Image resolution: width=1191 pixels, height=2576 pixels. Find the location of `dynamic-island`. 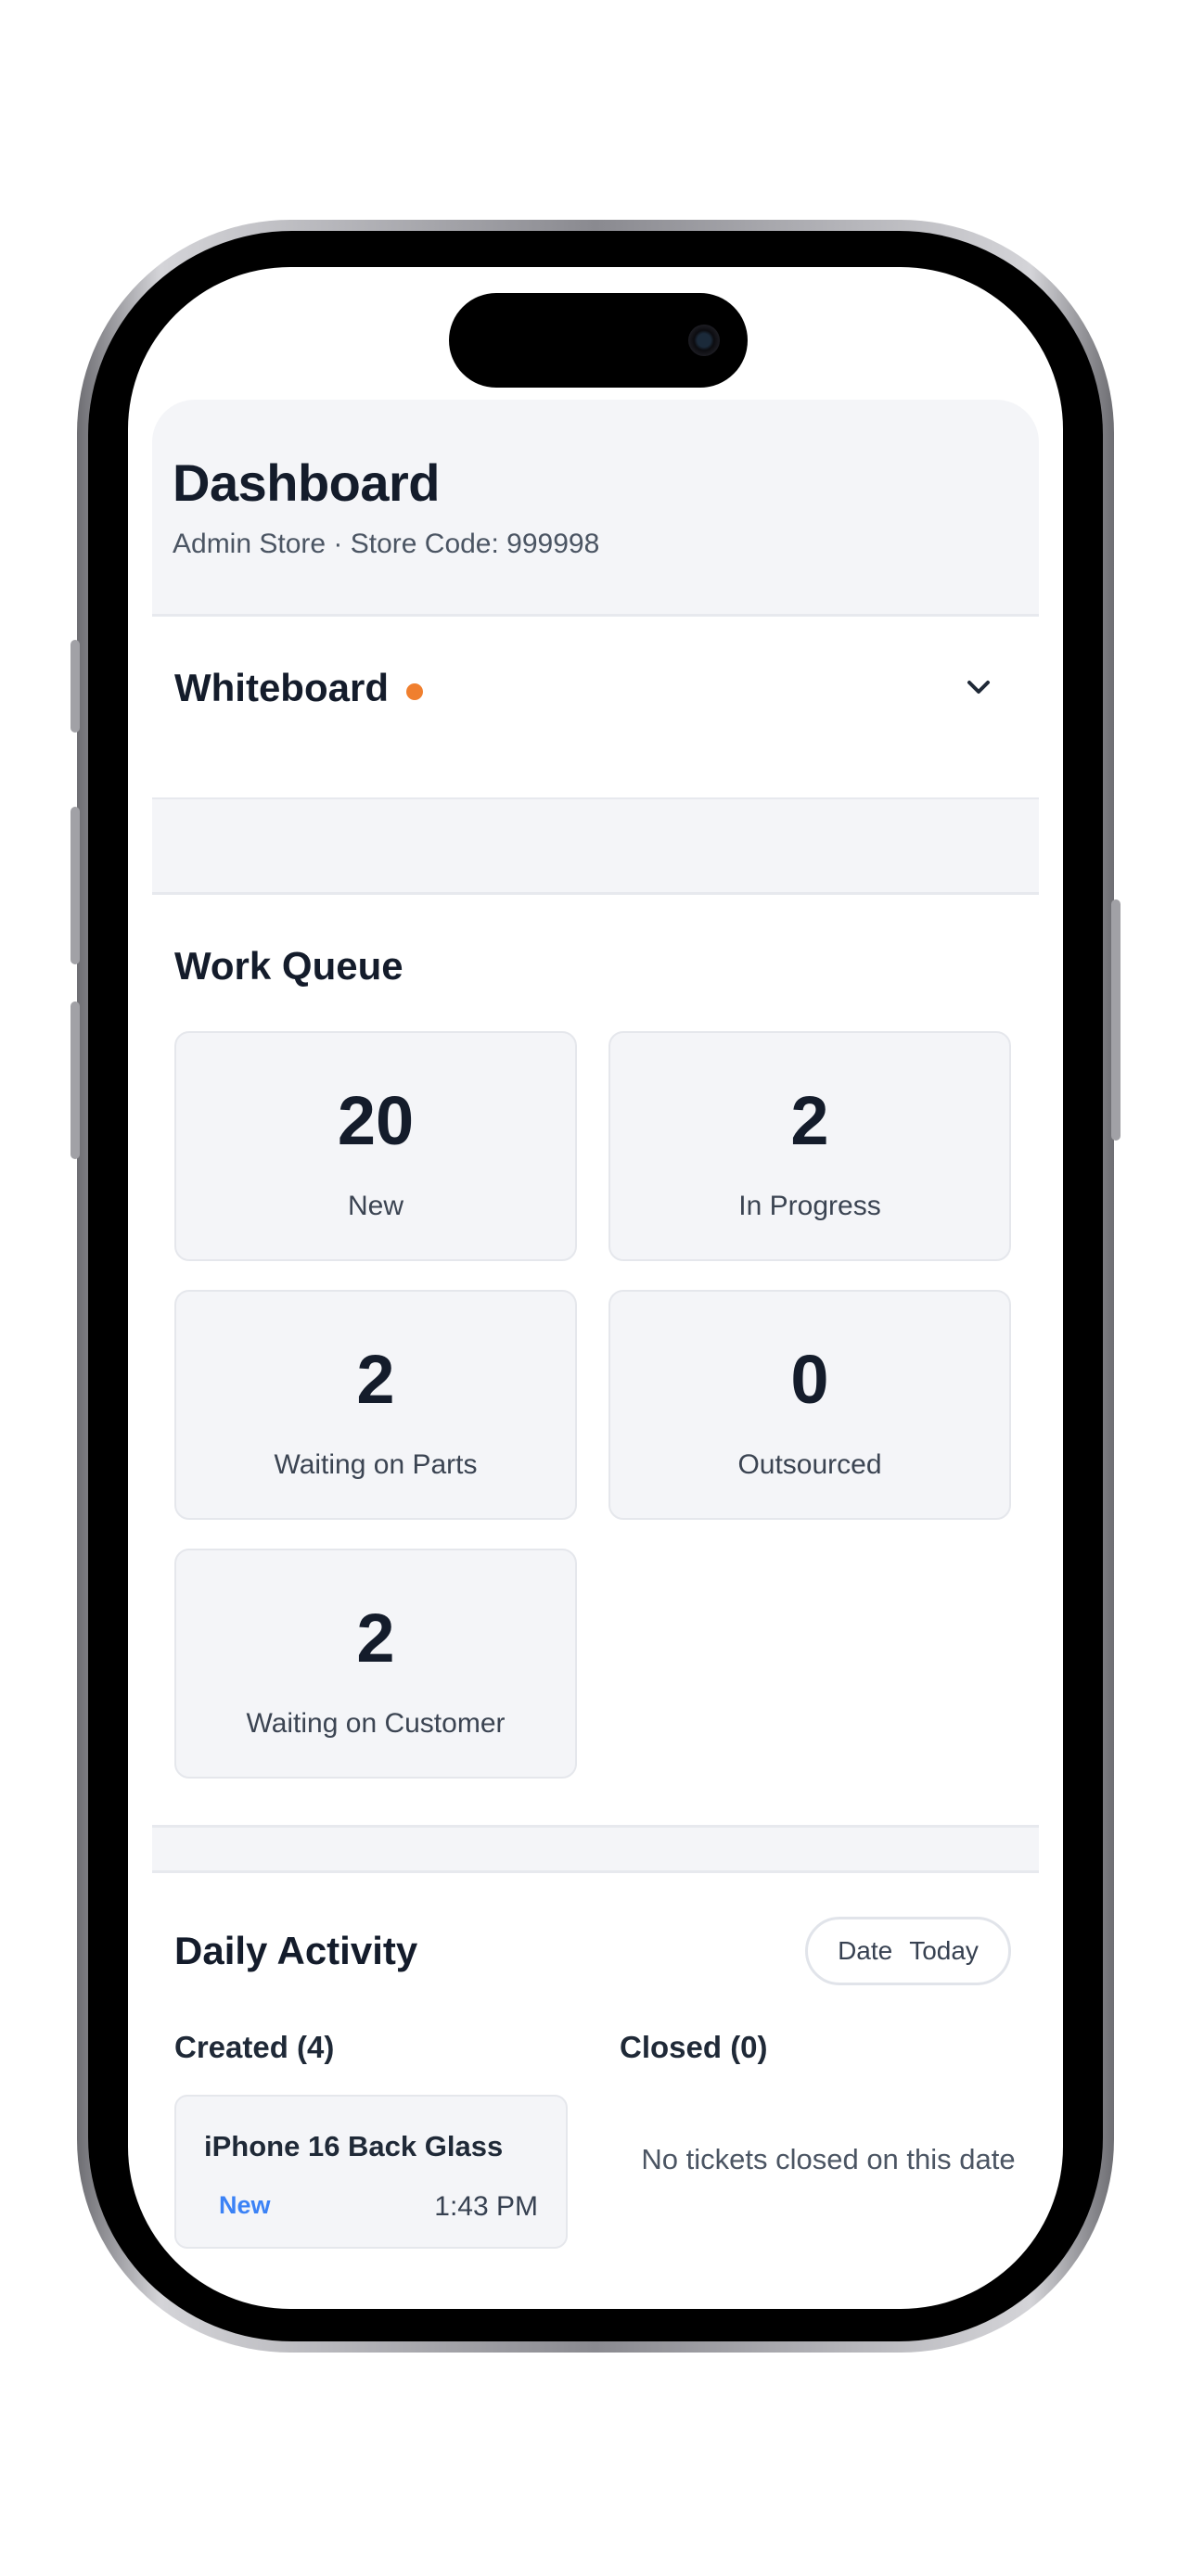

dynamic-island is located at coordinates (598, 341).